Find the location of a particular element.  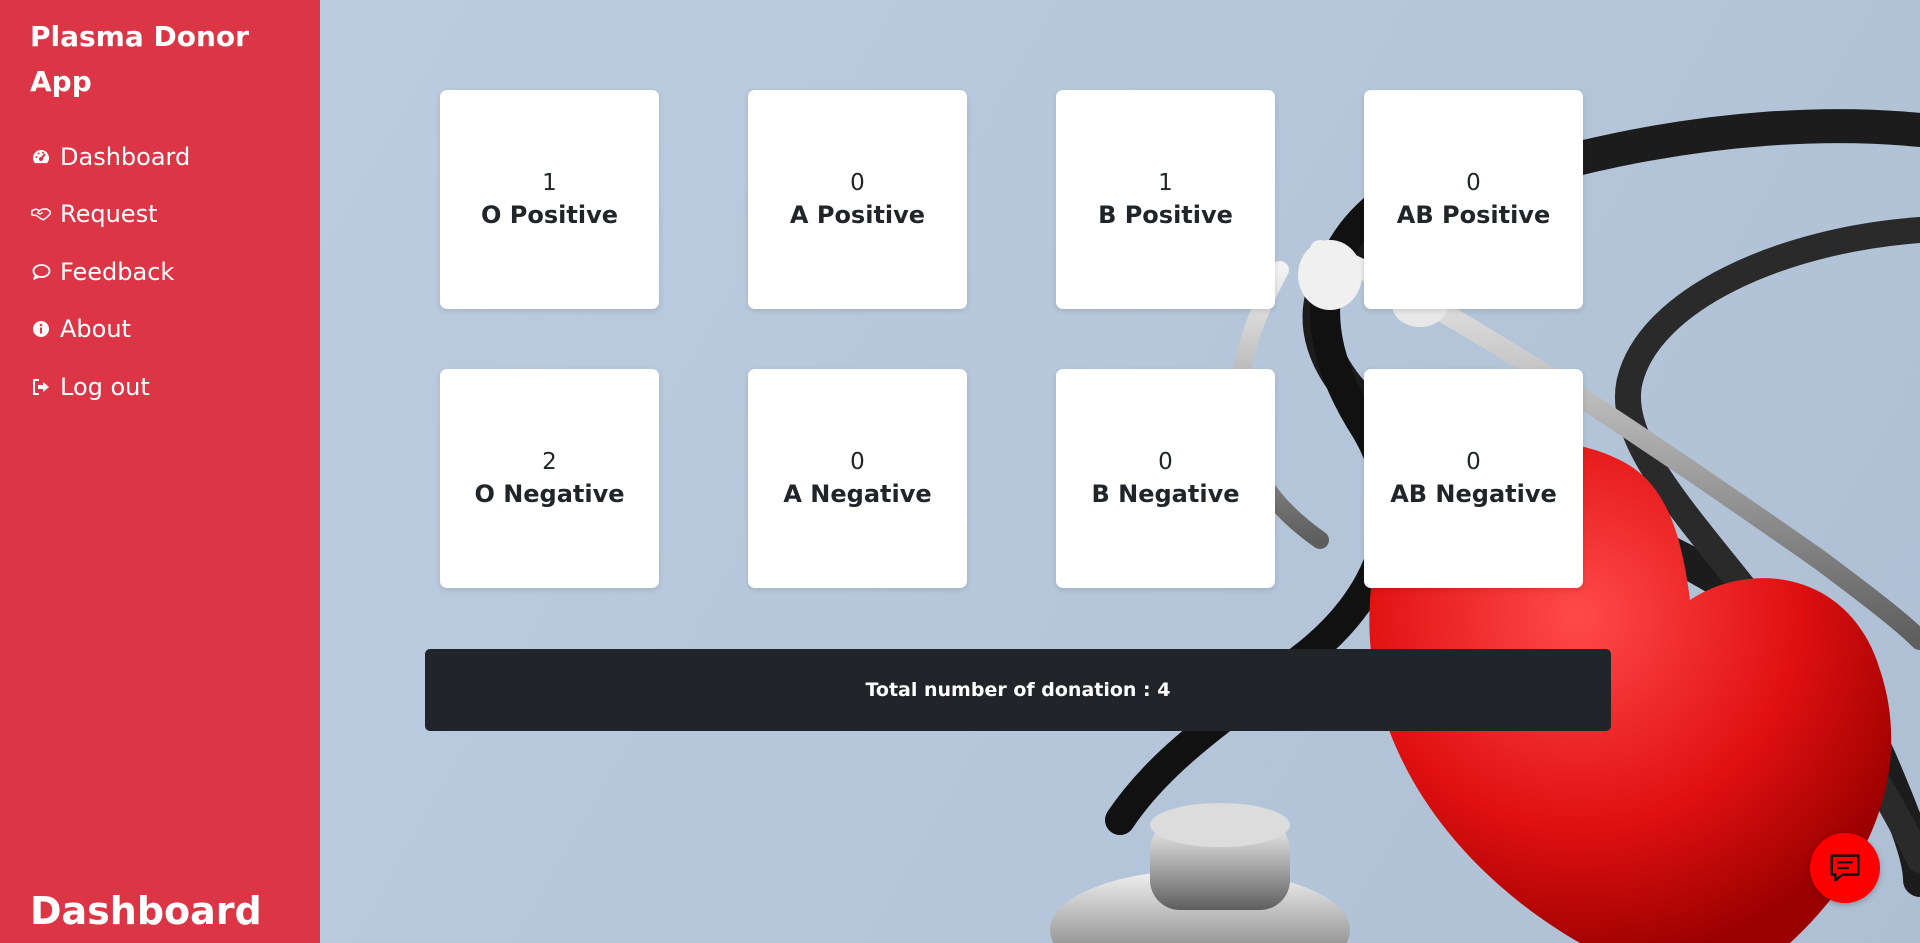

sidebar-item-label: Dashboard is located at coordinates (125, 156).